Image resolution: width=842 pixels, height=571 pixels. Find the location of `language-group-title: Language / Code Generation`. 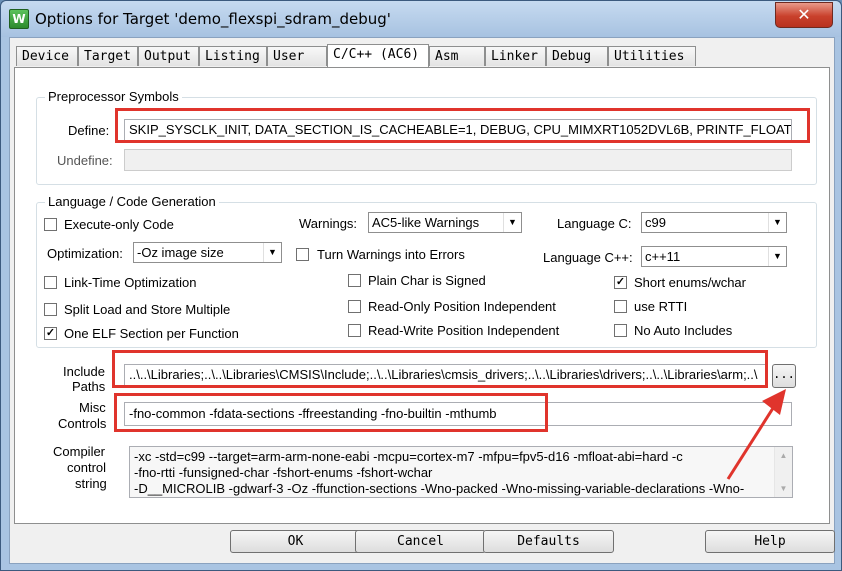

language-group-title: Language / Code Generation is located at coordinates (132, 201).